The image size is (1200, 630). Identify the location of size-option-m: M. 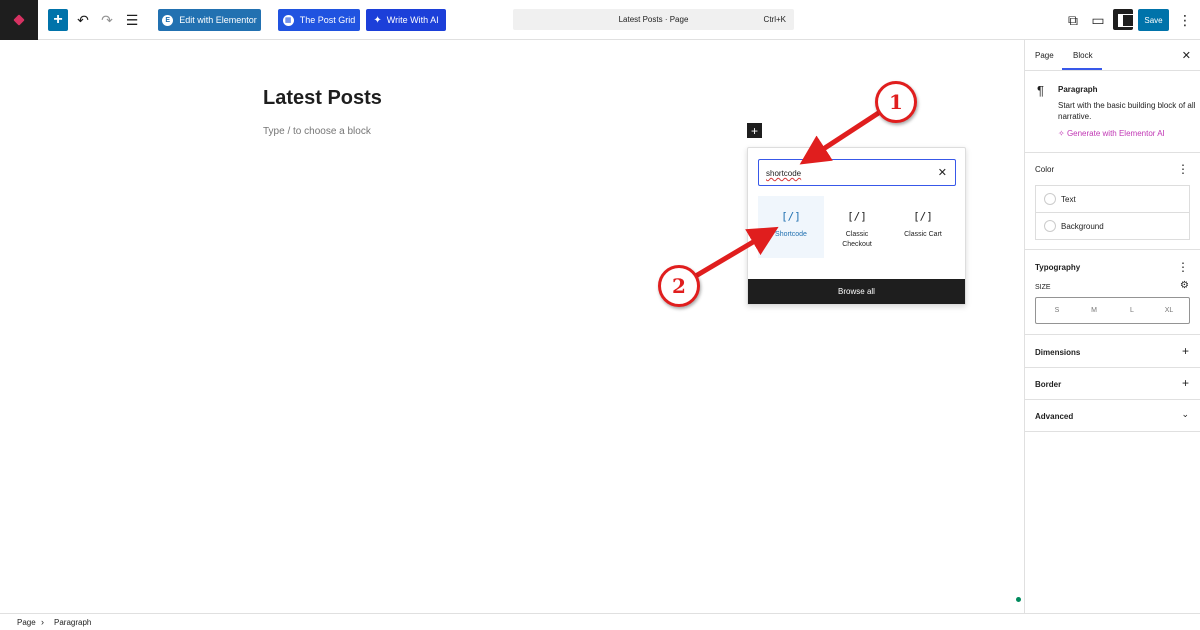
(1094, 310).